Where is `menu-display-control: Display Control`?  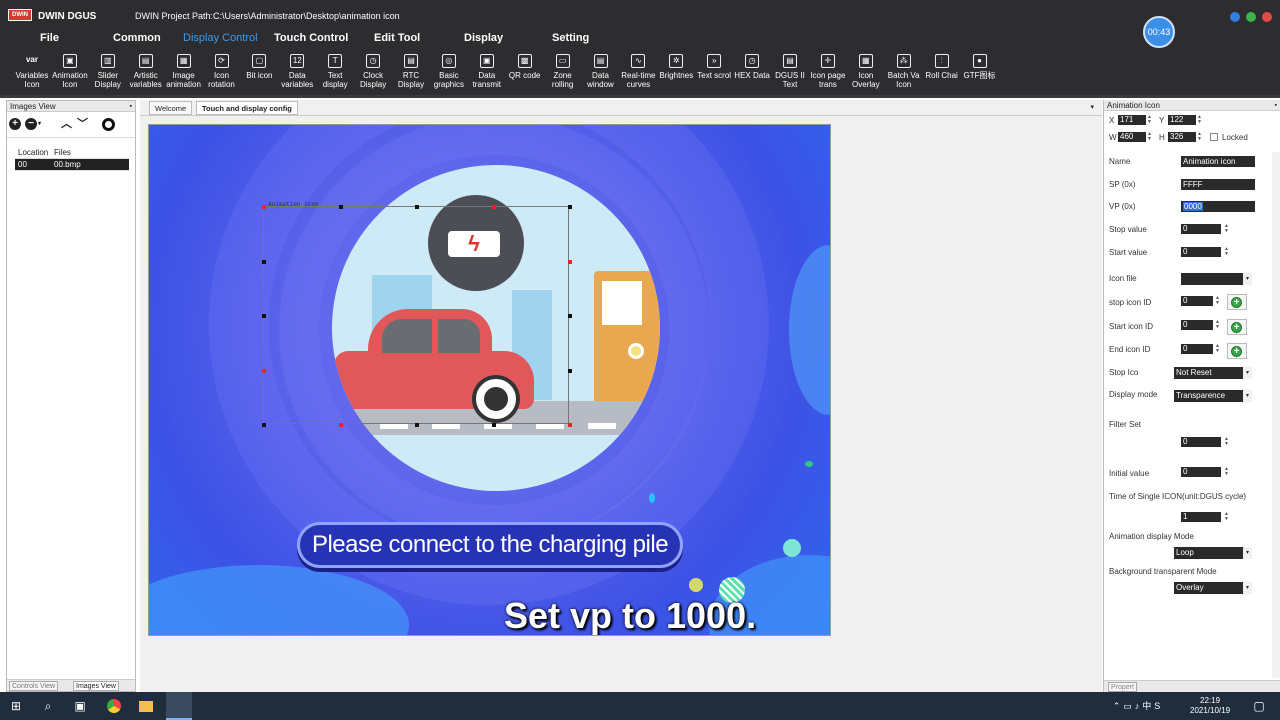
menu-display-control: Display Control is located at coordinates (220, 38).